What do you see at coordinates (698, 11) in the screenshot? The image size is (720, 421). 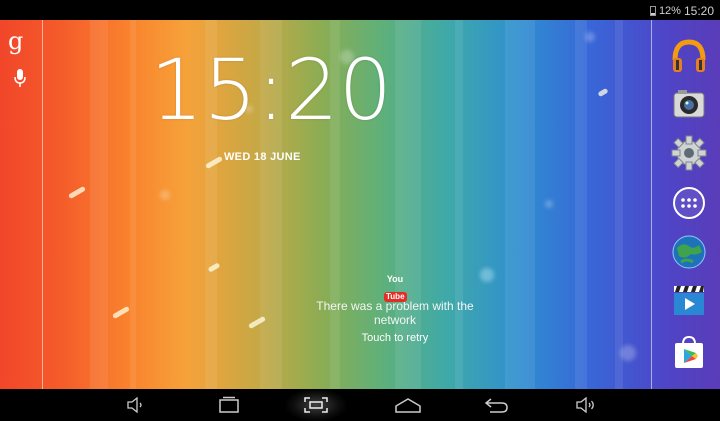 I see `status-time: 15:20` at bounding box center [698, 11].